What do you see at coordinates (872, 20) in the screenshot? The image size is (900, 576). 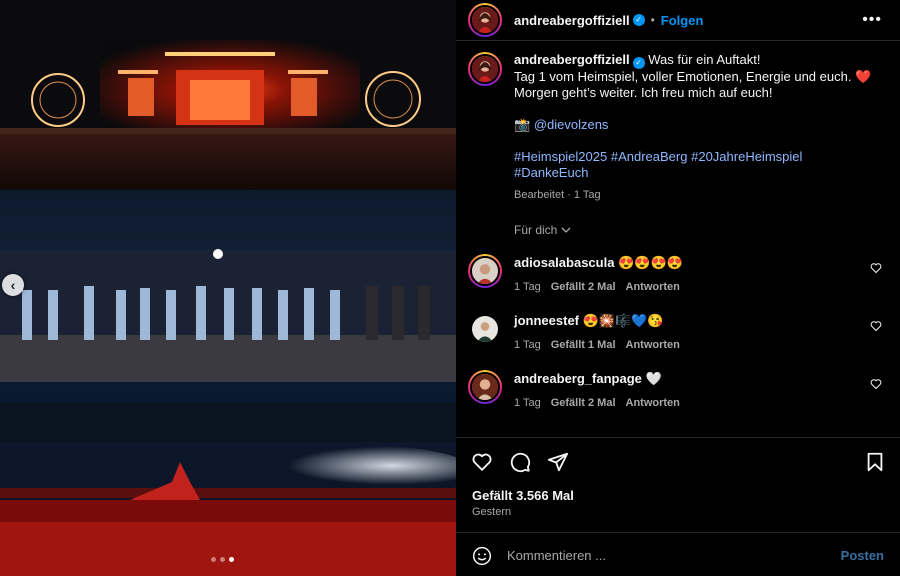 I see `more-options-icon: •••` at bounding box center [872, 20].